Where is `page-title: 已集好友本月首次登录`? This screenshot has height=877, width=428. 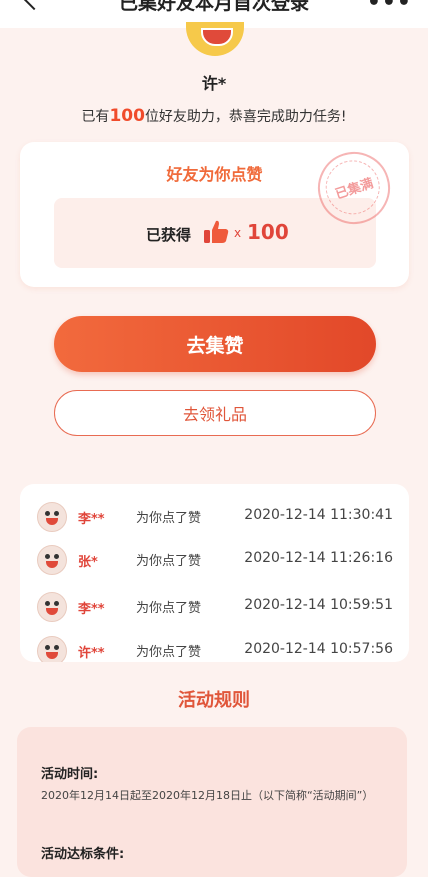 page-title: 已集好友本月首次登录 is located at coordinates (213, 7).